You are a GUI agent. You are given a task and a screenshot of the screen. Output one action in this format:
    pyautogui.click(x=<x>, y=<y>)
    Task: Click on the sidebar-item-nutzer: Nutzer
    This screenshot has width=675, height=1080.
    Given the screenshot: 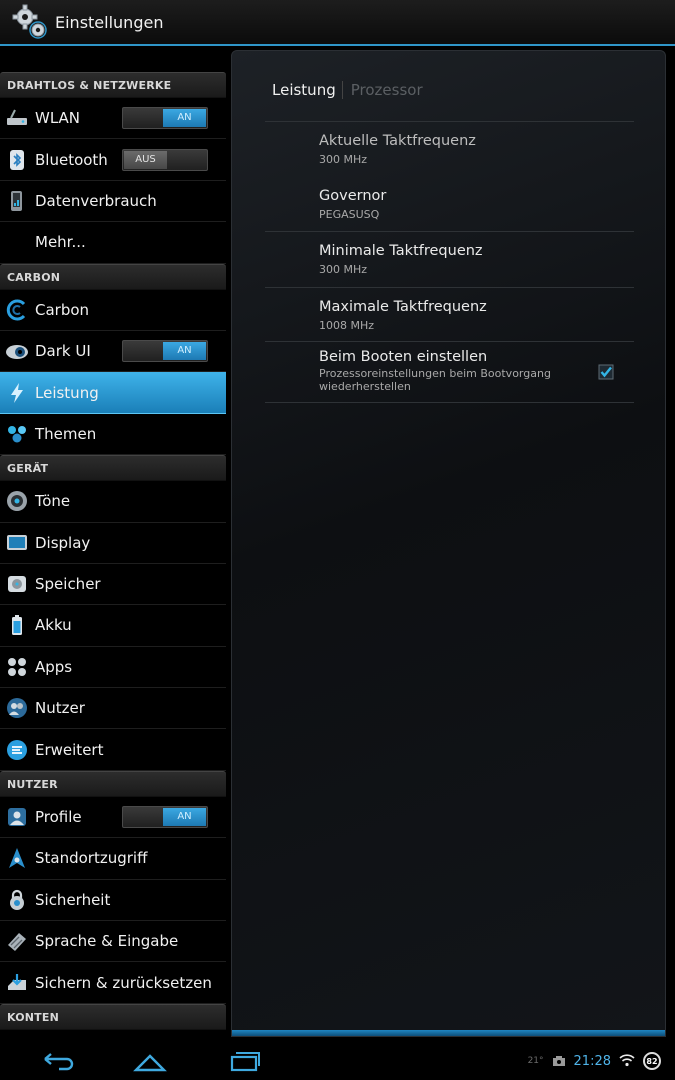 What is the action you would take?
    pyautogui.click(x=113, y=709)
    